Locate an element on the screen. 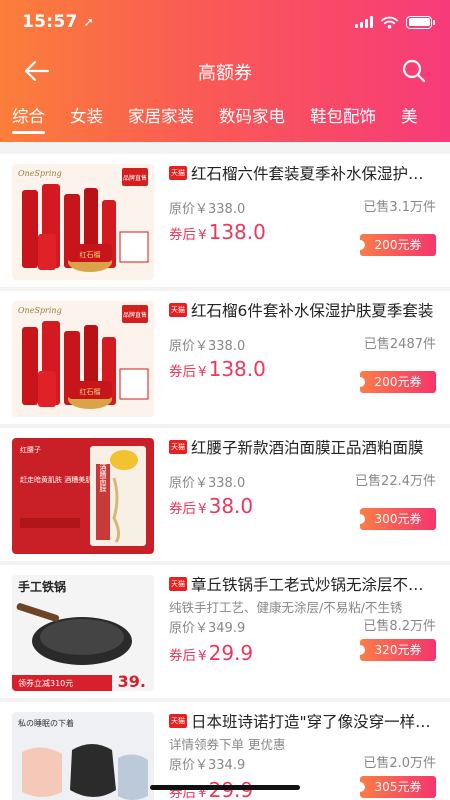  wifi-icon is located at coordinates (389, 22).